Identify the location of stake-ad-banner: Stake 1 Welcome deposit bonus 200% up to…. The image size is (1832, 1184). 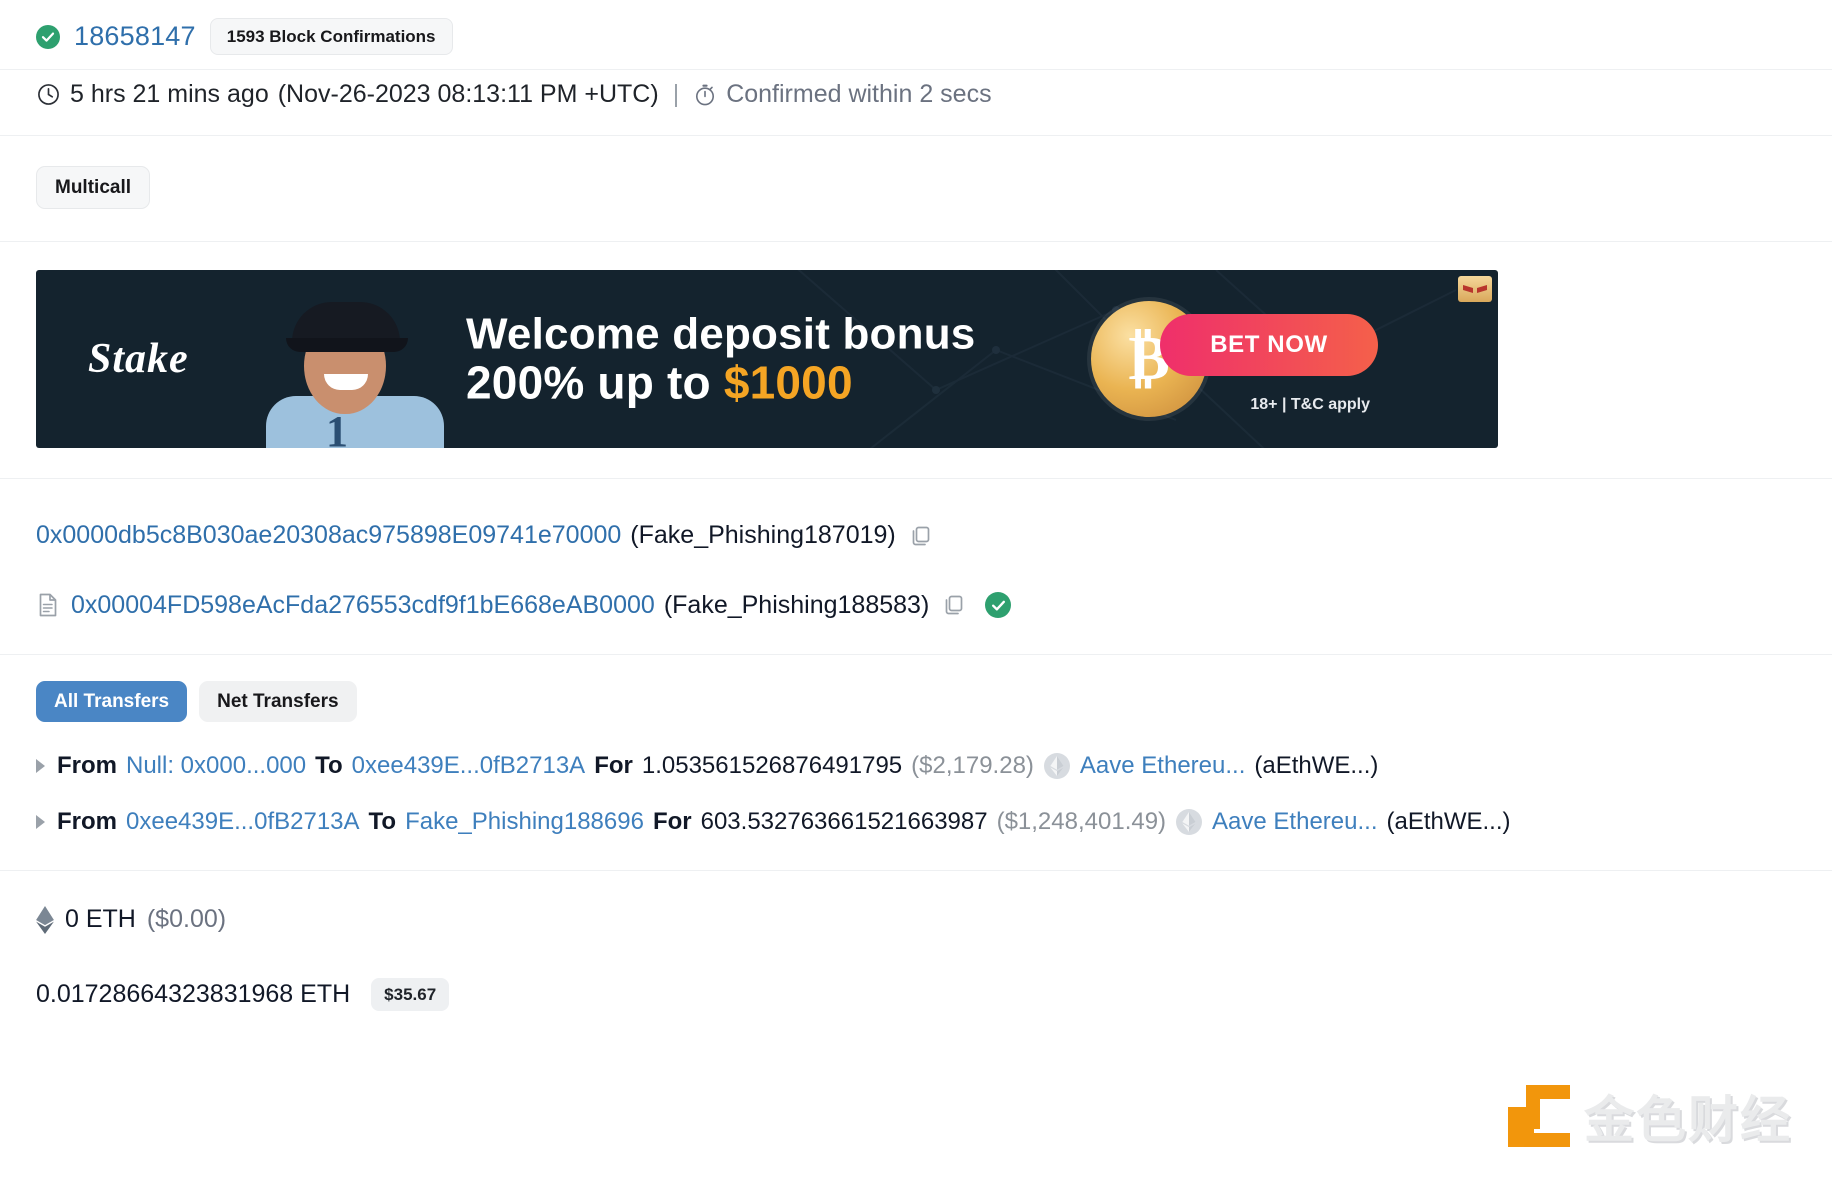
(767, 359).